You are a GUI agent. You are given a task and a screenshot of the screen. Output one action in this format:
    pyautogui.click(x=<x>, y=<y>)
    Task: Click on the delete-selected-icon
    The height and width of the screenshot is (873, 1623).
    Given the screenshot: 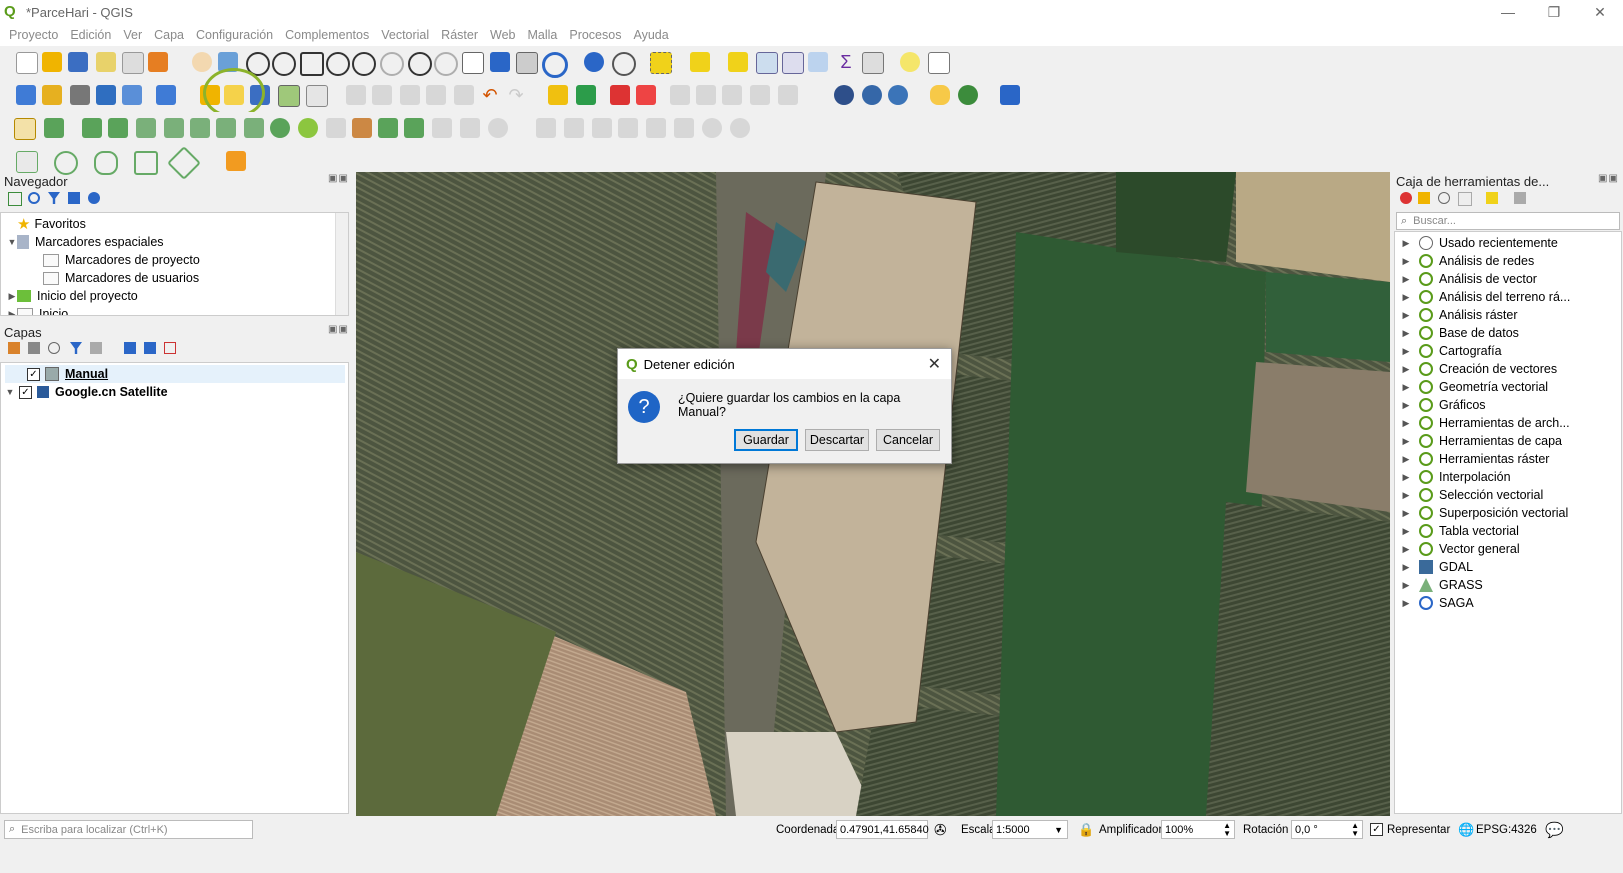 What is the action you would take?
    pyautogui.click(x=382, y=95)
    